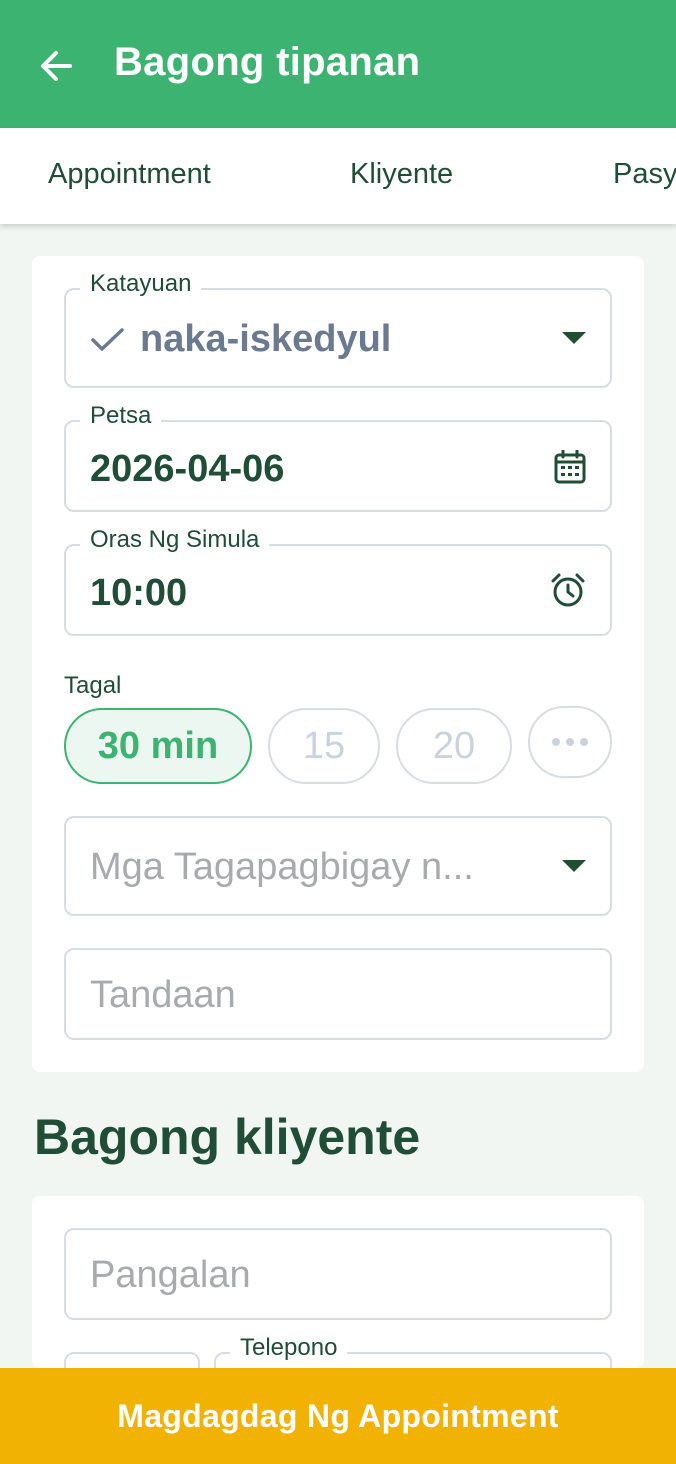 This screenshot has width=676, height=1464. I want to click on tab-appointment: Appointment, so click(129, 174).